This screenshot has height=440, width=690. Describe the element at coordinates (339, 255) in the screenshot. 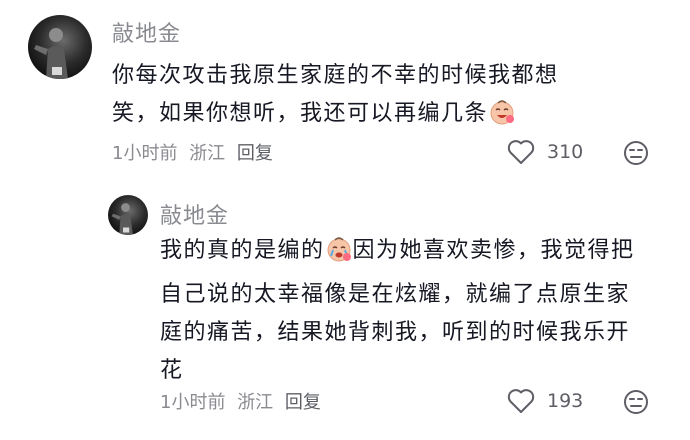

I see `crying-baby-emoji` at that location.